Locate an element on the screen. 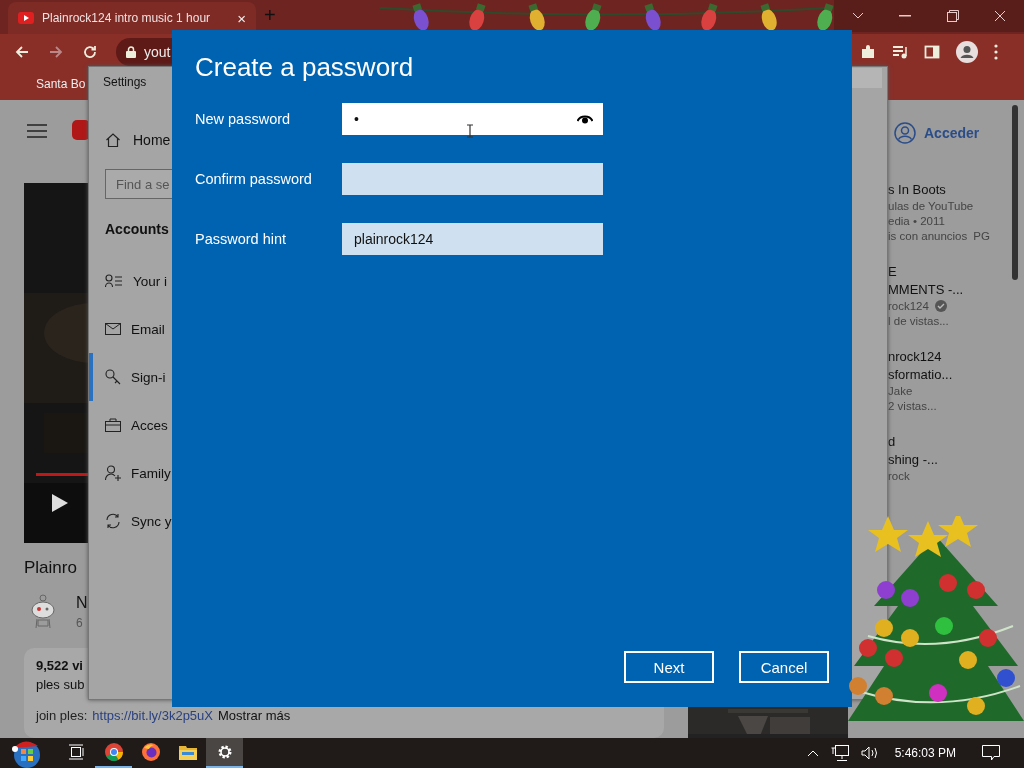  field-label: New password is located at coordinates (243, 119).